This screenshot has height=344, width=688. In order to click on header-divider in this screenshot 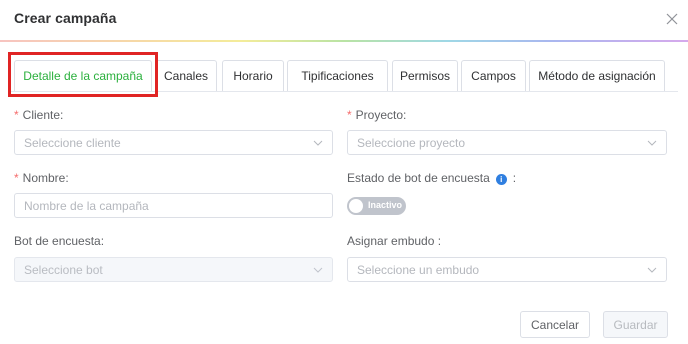, I will do `click(344, 41)`.